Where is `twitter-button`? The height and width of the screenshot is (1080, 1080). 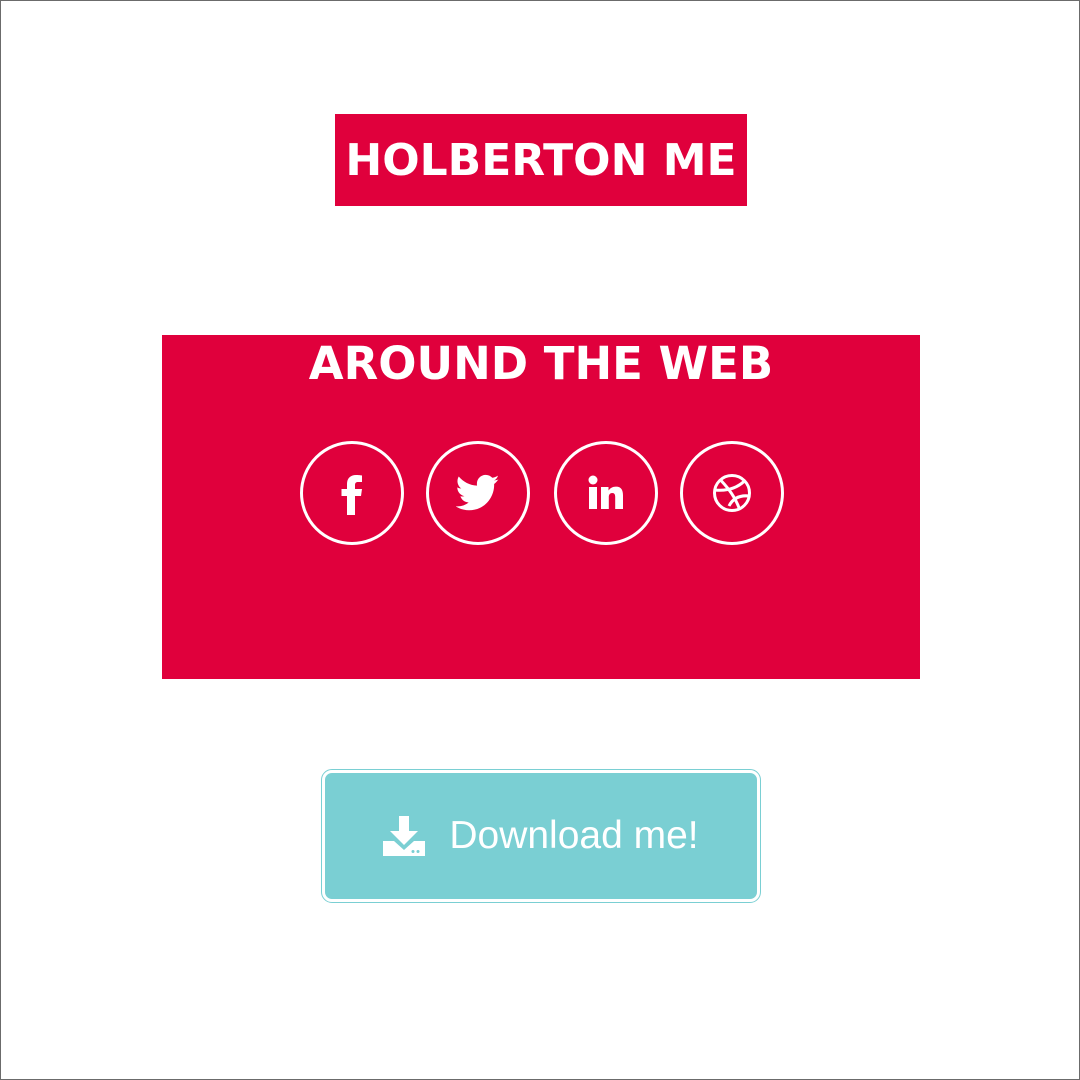
twitter-button is located at coordinates (478, 493).